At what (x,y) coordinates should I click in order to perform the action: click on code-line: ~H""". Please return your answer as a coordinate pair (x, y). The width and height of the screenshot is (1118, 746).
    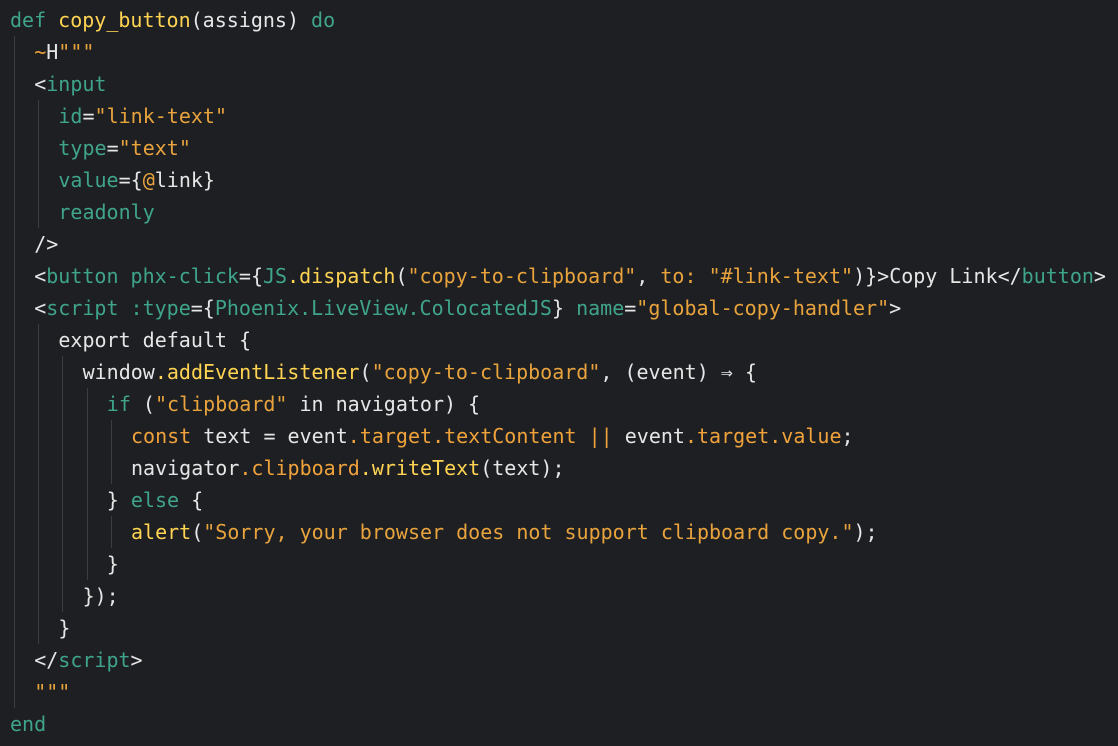
    Looking at the image, I should click on (558, 52).